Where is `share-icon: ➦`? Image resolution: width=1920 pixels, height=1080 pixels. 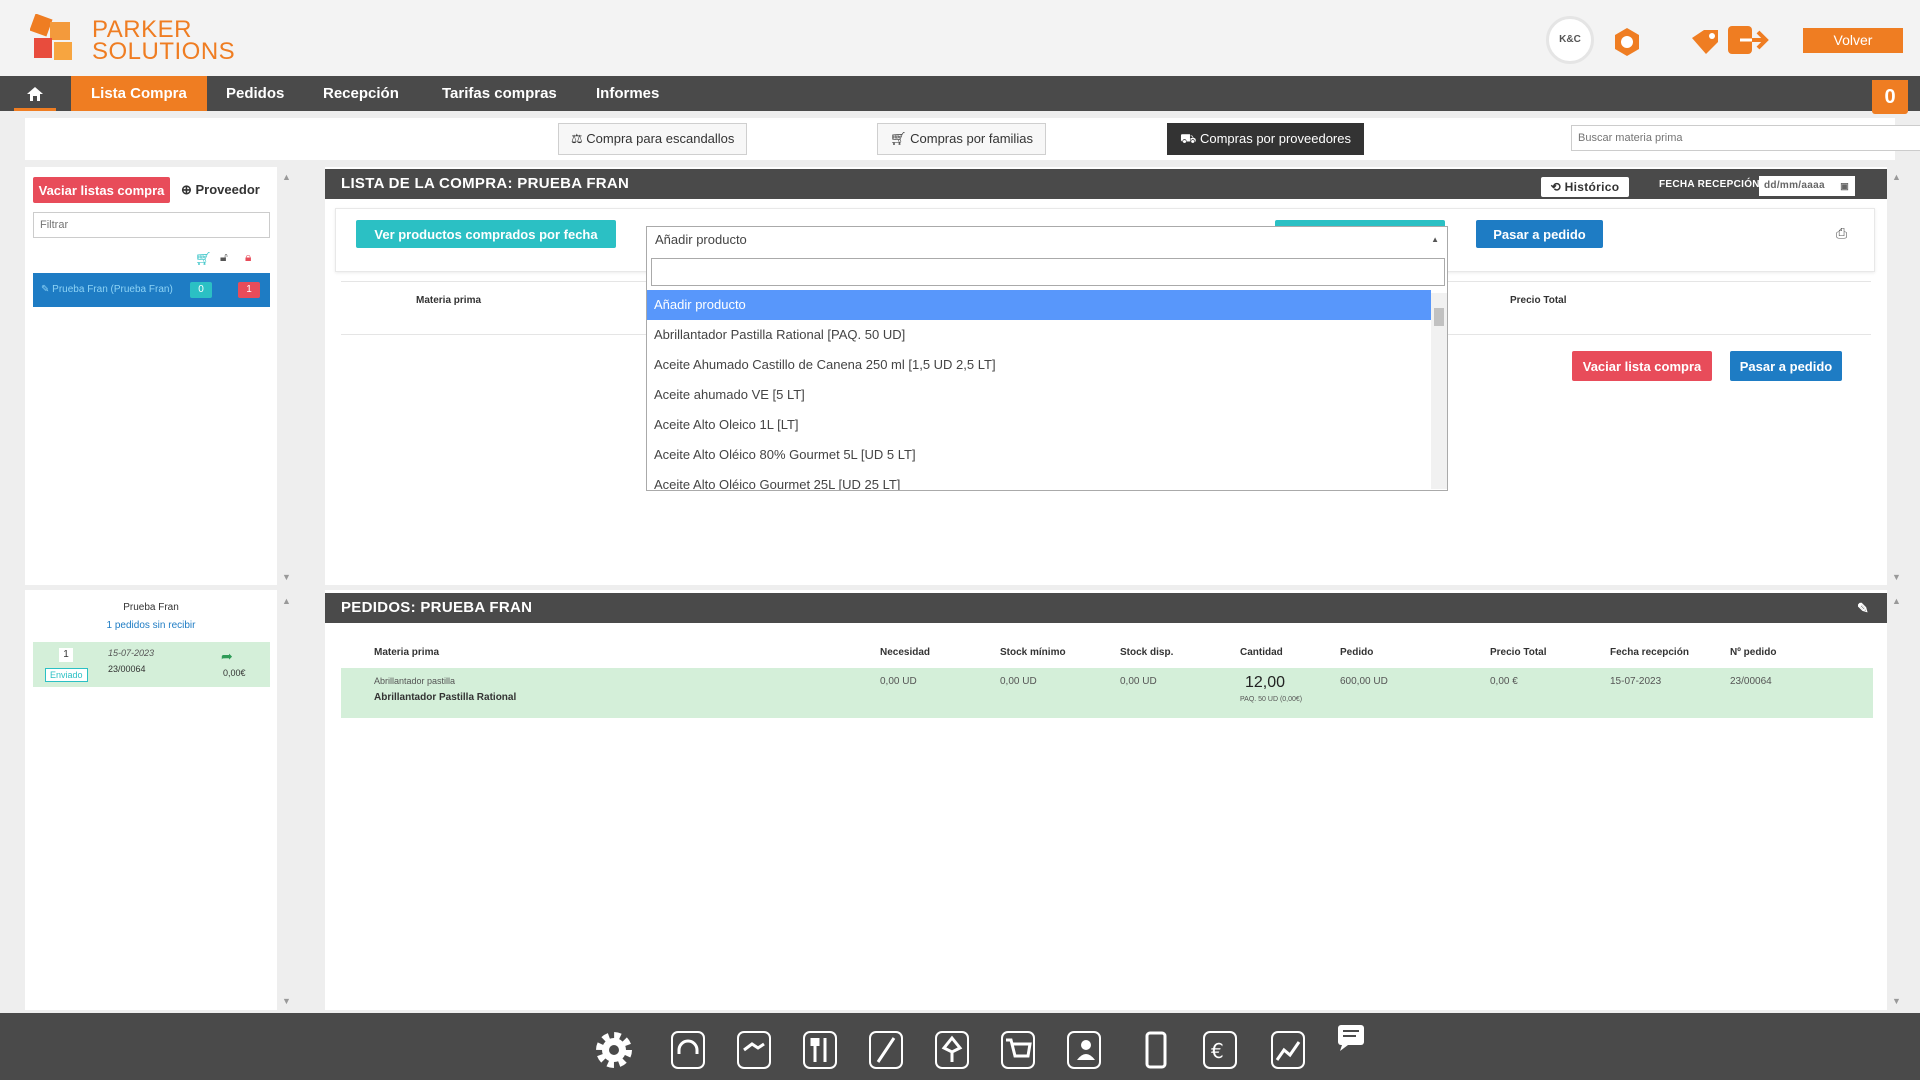
share-icon: ➦ is located at coordinates (227, 656).